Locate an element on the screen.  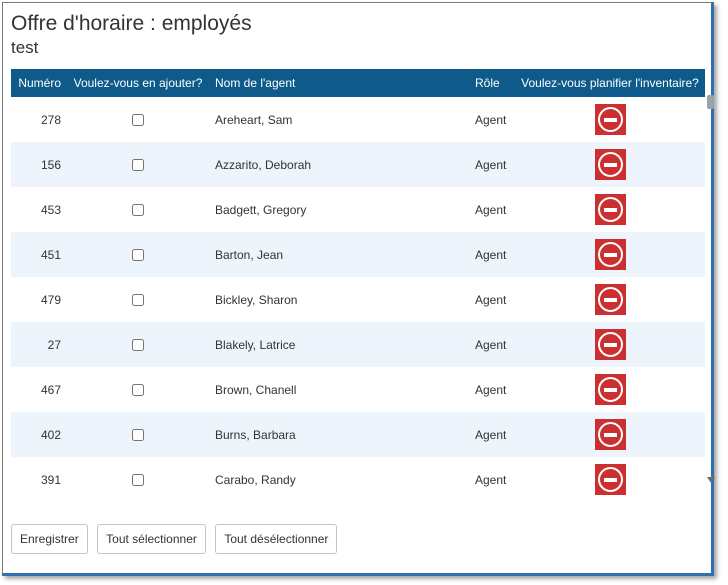
row-number: 27 is located at coordinates (54, 344).